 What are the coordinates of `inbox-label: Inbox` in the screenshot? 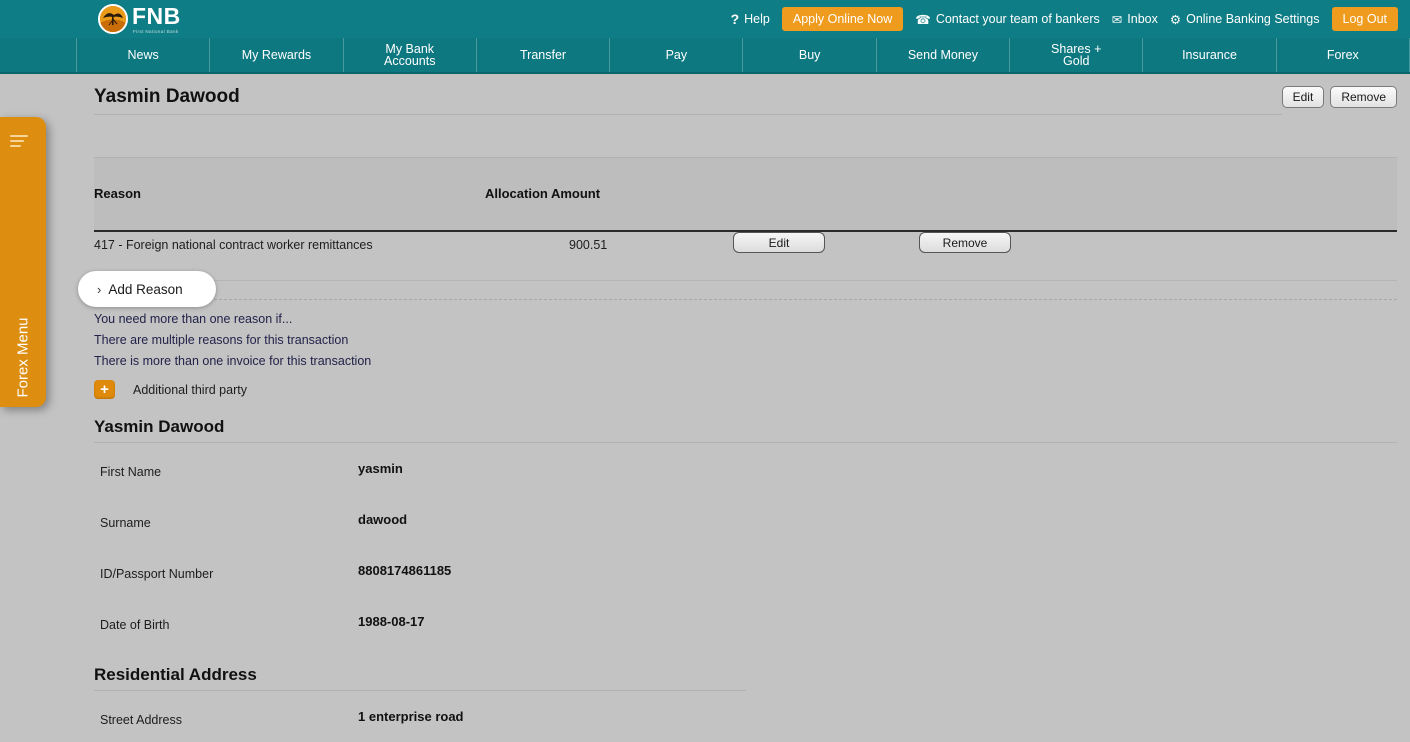 It's located at (1142, 19).